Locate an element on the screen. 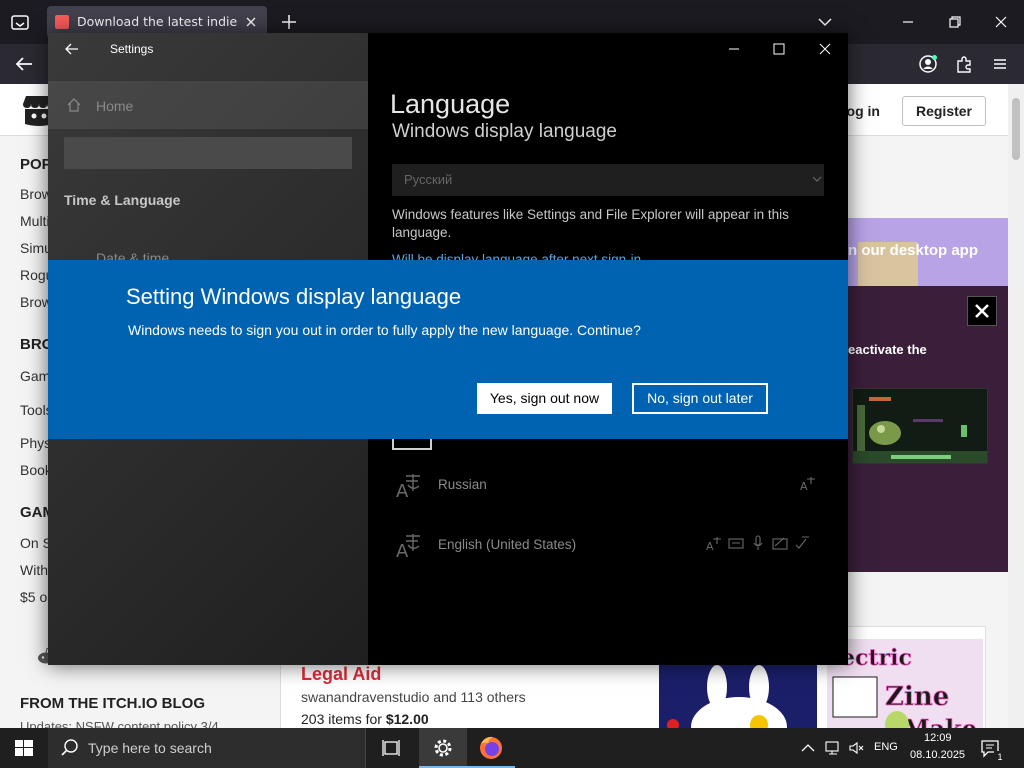 The image size is (1024, 768). section-title: Time & Language is located at coordinates (122, 200).